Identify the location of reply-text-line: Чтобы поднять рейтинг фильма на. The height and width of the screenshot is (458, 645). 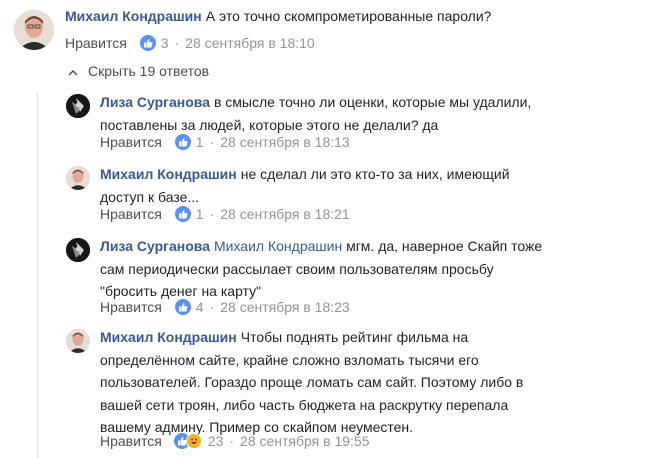
(354, 337).